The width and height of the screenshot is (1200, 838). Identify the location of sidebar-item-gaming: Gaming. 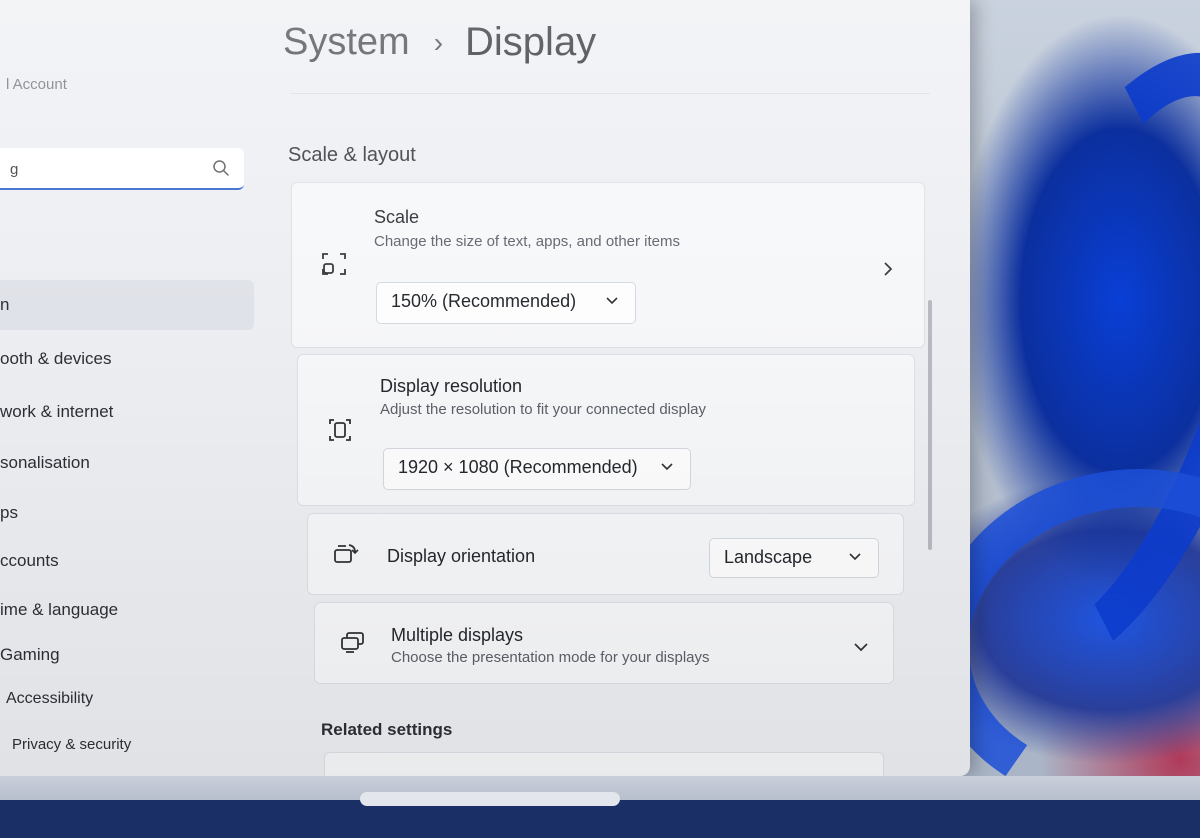
(30, 655).